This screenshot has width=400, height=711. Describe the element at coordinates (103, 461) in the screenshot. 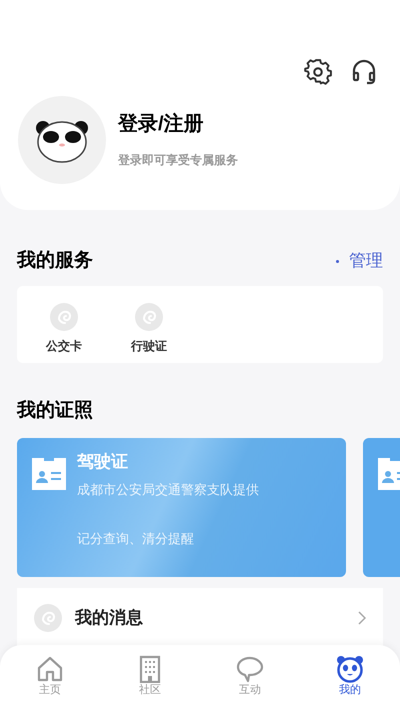

I see `license-name: 驾驶证` at that location.